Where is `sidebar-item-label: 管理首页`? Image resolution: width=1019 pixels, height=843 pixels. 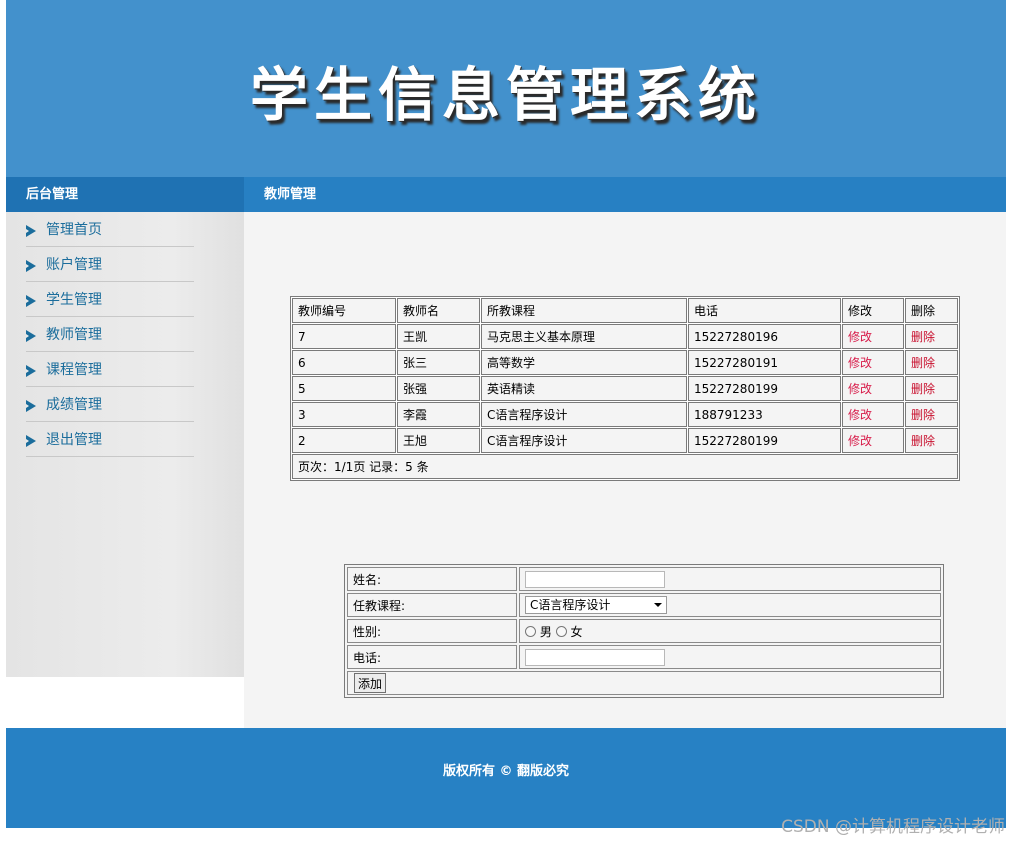
sidebar-item-label: 管理首页 is located at coordinates (74, 230).